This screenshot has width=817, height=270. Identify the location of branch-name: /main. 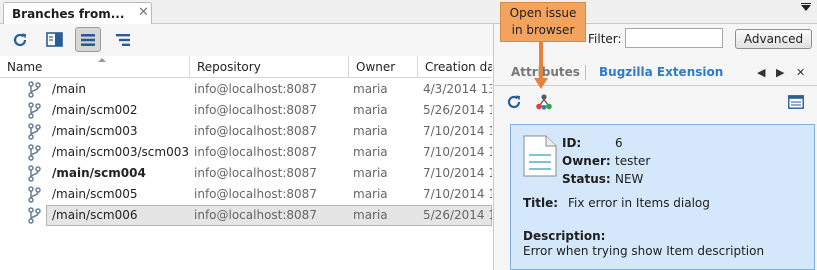
(69, 89).